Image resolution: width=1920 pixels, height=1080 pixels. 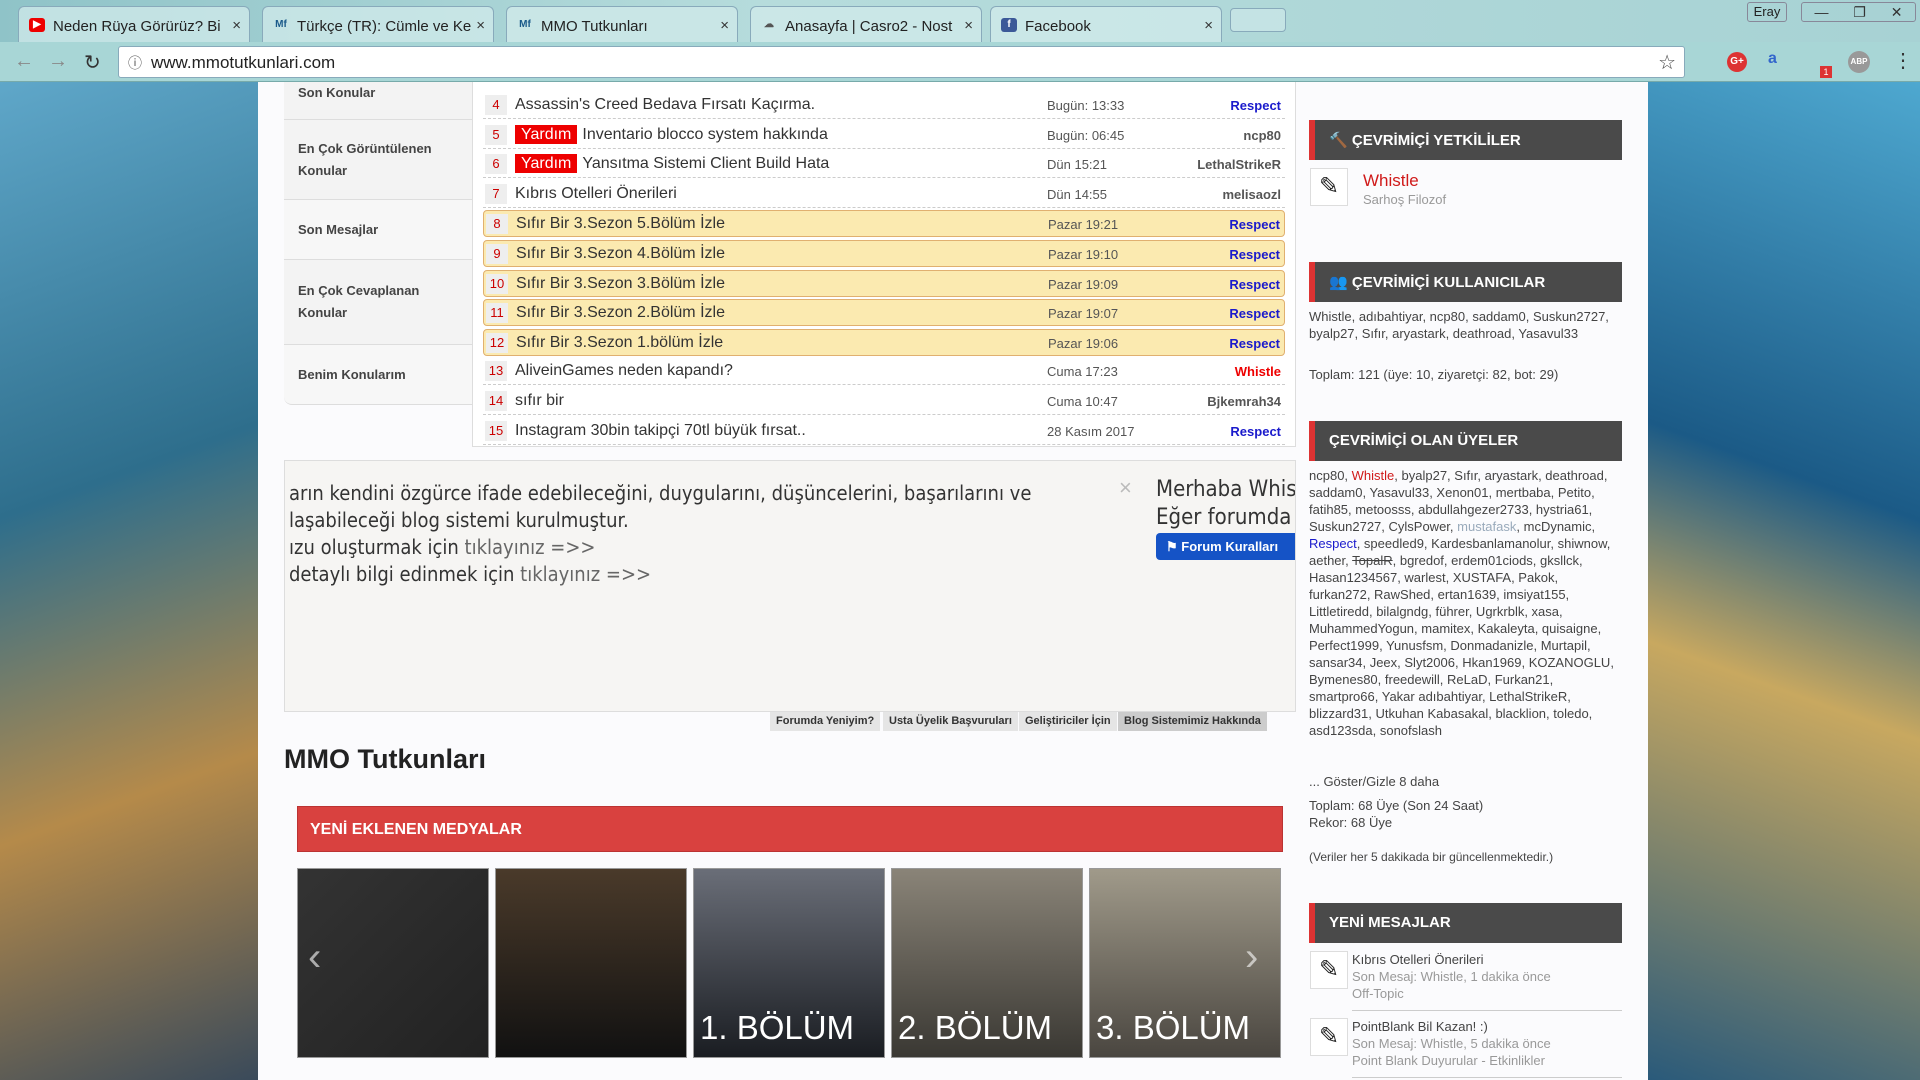 I want to click on google-plus-icon: G+, so click(x=1737, y=62).